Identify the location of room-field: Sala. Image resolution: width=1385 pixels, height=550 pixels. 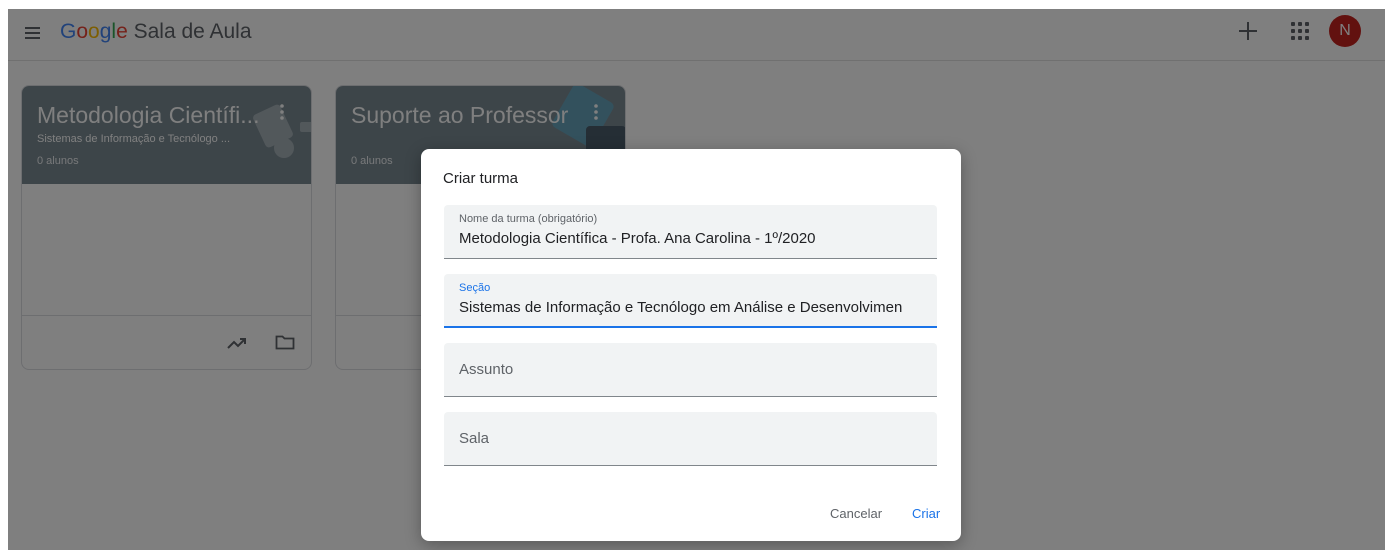
(690, 439).